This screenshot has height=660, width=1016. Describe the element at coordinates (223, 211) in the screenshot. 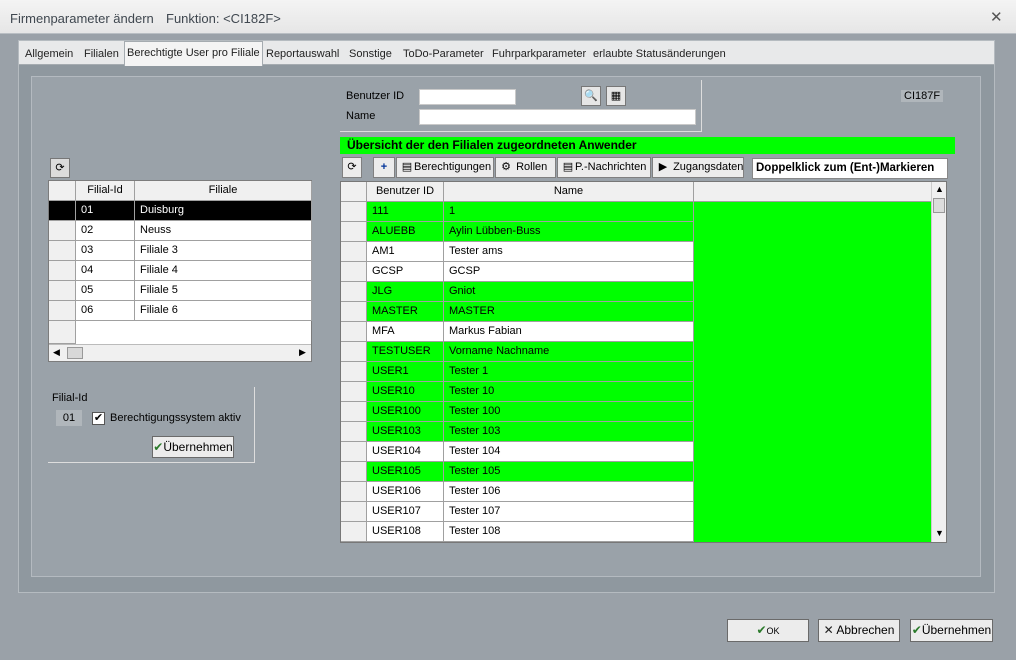

I see `filial-name-cell: Duisburg` at that location.